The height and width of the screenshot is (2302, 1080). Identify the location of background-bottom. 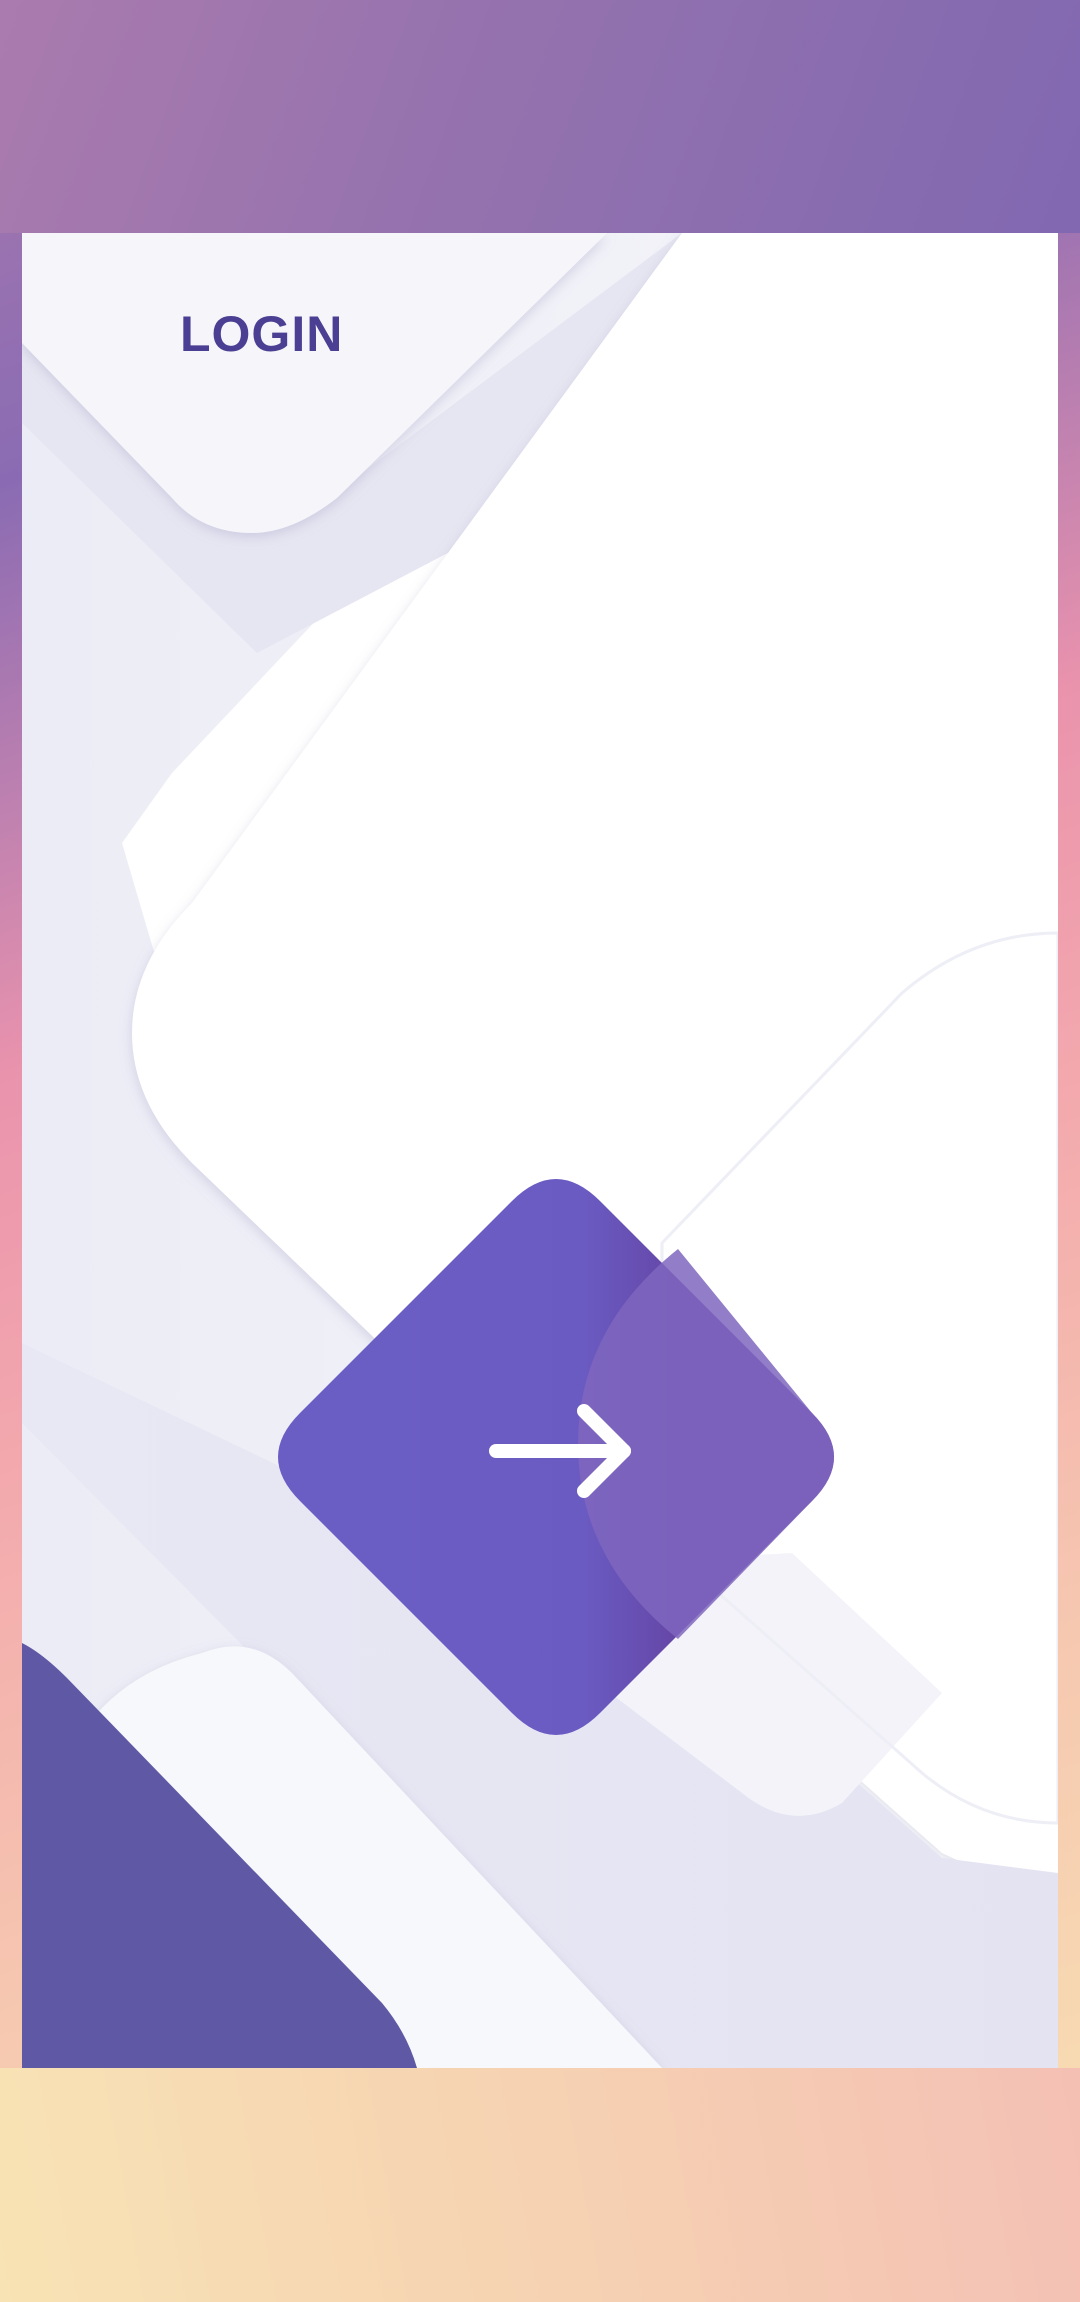
(540, 2185).